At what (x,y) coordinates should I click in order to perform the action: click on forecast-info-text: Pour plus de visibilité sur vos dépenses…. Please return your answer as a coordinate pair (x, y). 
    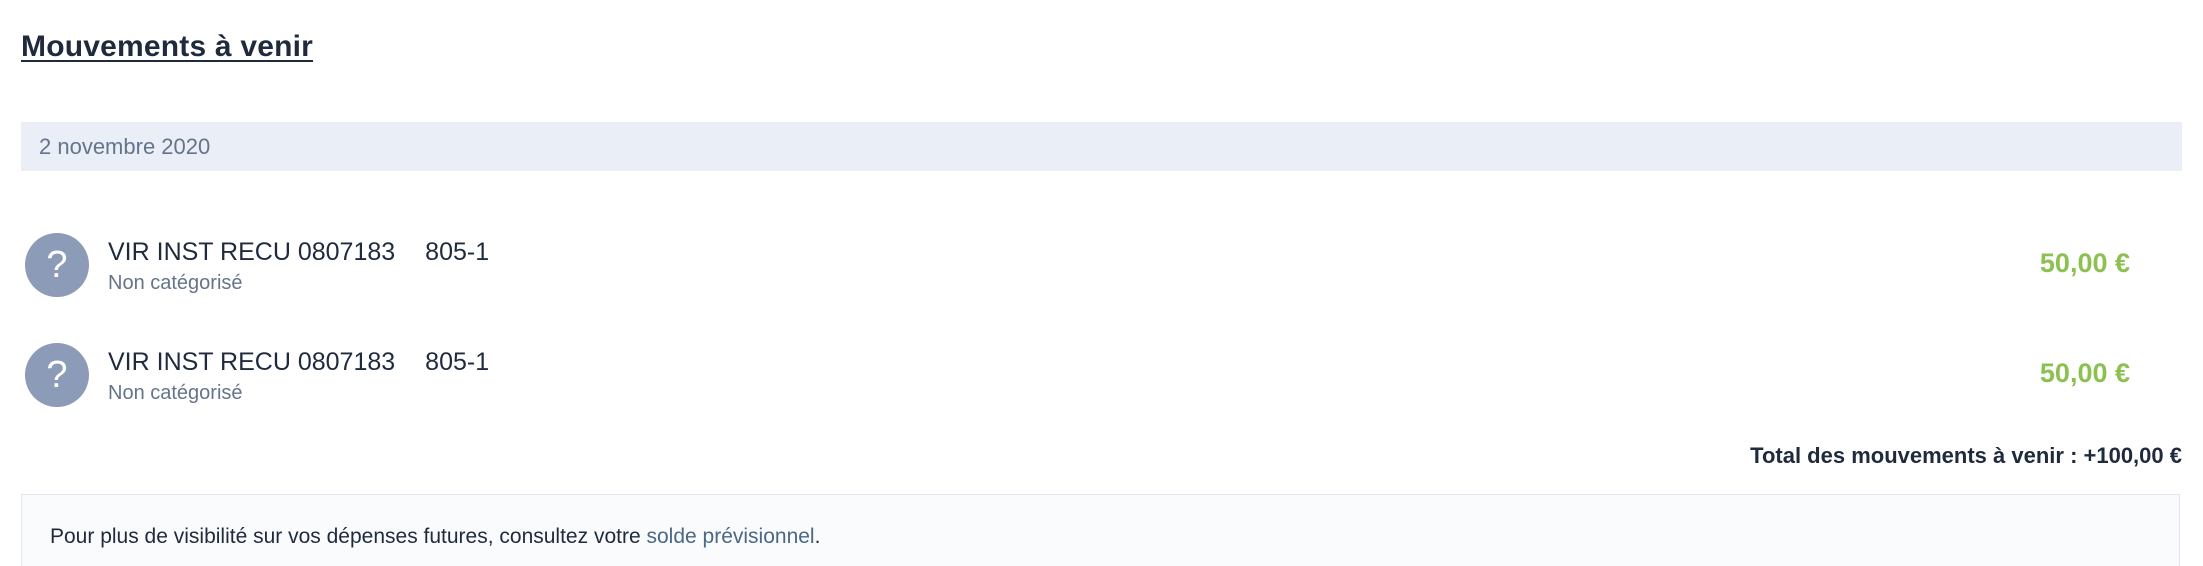
    Looking at the image, I should click on (435, 537).